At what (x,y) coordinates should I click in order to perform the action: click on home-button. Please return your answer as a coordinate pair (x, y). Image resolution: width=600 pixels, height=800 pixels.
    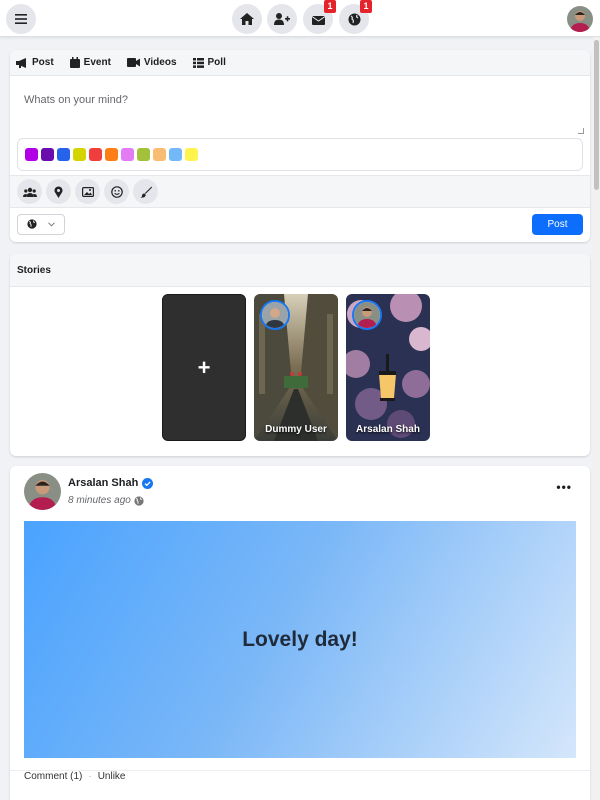
    Looking at the image, I should click on (247, 19).